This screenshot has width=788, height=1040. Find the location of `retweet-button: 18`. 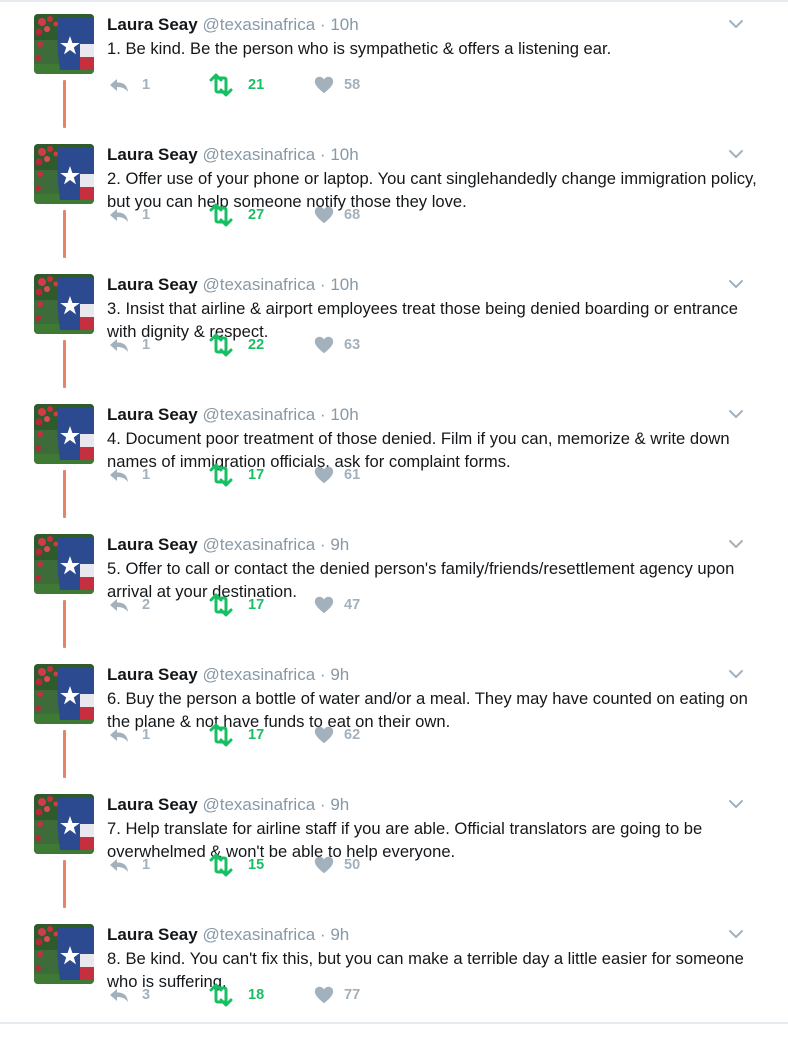

retweet-button: 18 is located at coordinates (235, 995).